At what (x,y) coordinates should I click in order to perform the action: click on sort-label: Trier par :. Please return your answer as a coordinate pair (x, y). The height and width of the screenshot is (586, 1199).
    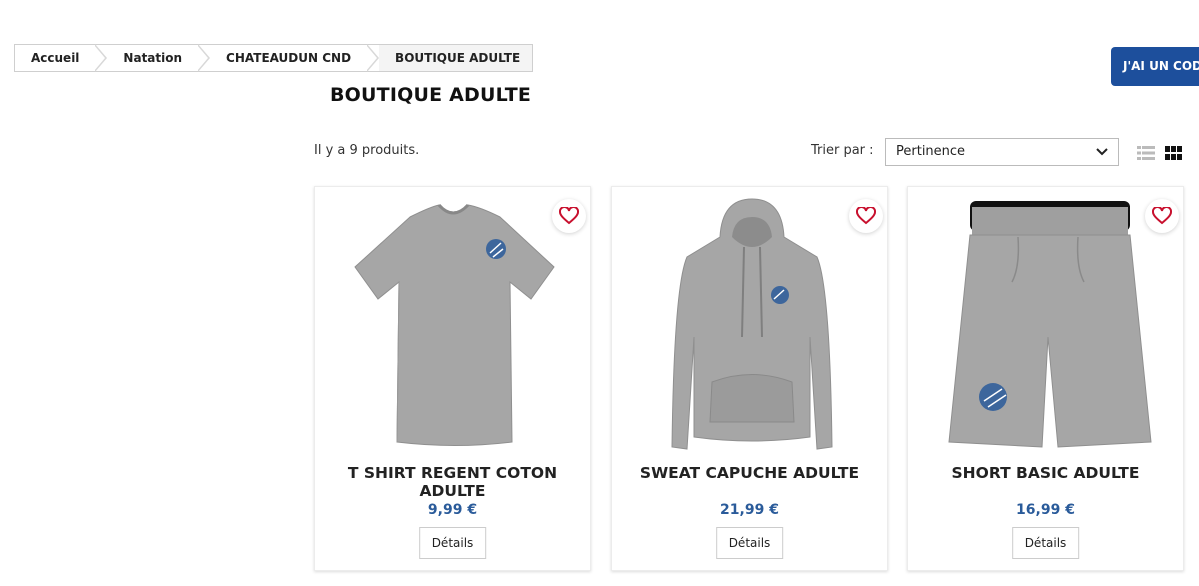
    Looking at the image, I should click on (842, 150).